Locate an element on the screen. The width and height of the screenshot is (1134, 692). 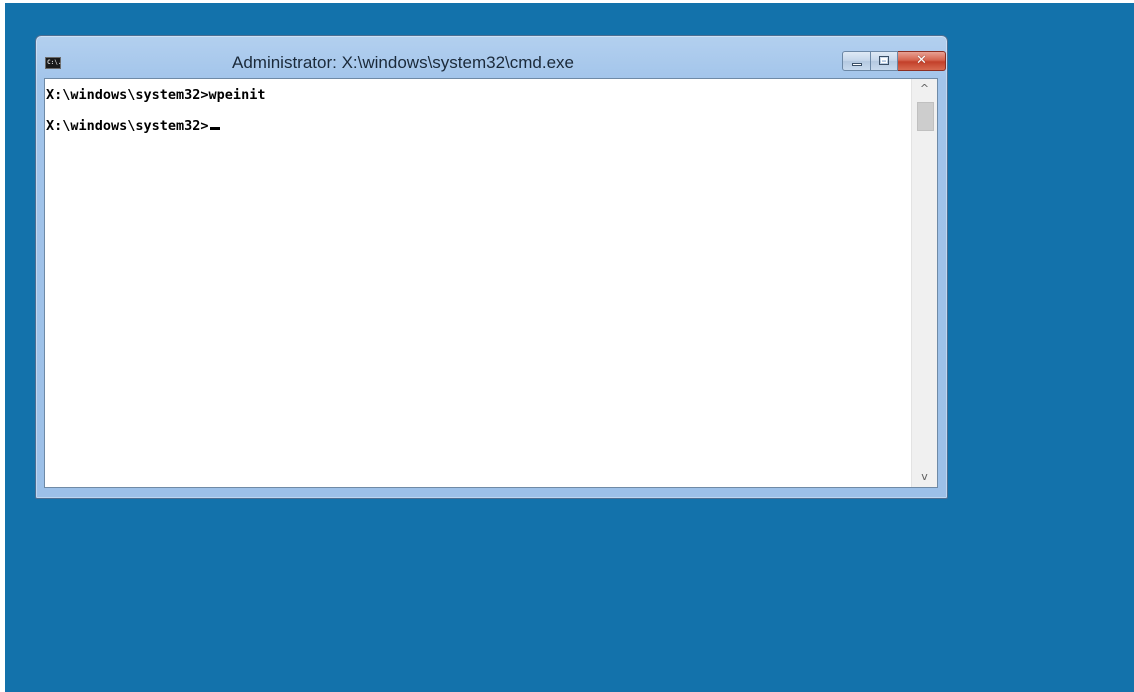
minimize-button is located at coordinates (856, 61).